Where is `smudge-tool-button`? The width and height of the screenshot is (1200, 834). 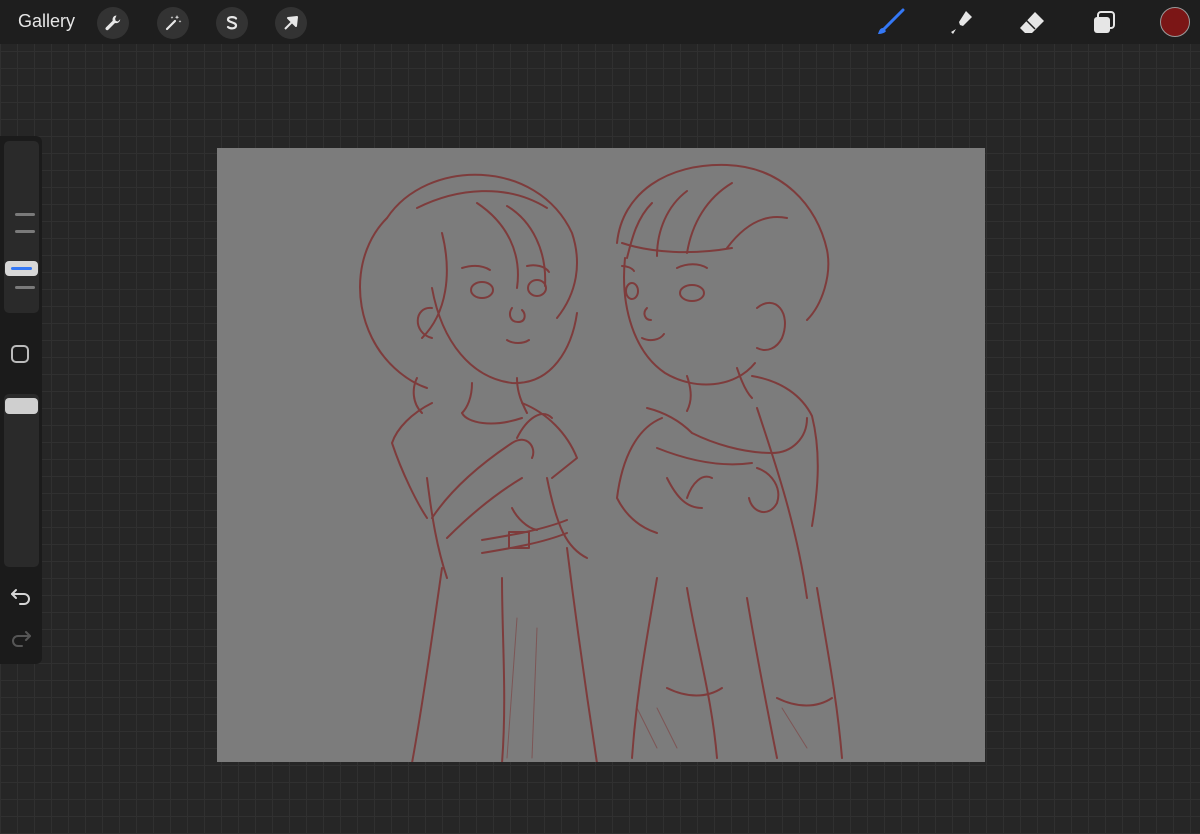
smudge-tool-button is located at coordinates (961, 23).